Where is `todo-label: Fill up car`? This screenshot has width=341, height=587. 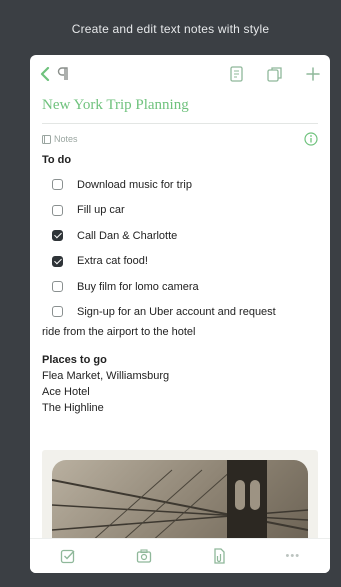
todo-label: Fill up car is located at coordinates (101, 210).